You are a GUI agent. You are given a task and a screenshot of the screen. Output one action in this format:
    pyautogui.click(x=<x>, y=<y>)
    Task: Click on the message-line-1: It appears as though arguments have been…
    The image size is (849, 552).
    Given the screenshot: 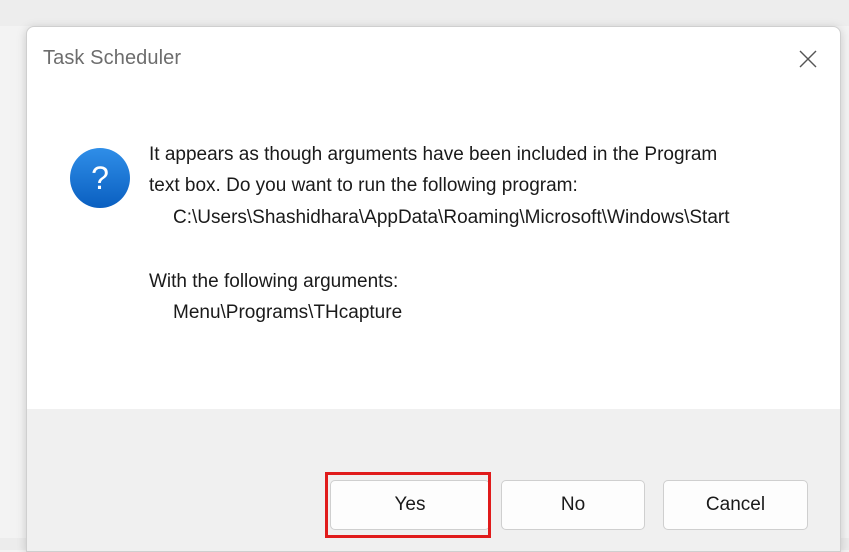 What is the action you would take?
    pyautogui.click(x=433, y=154)
    